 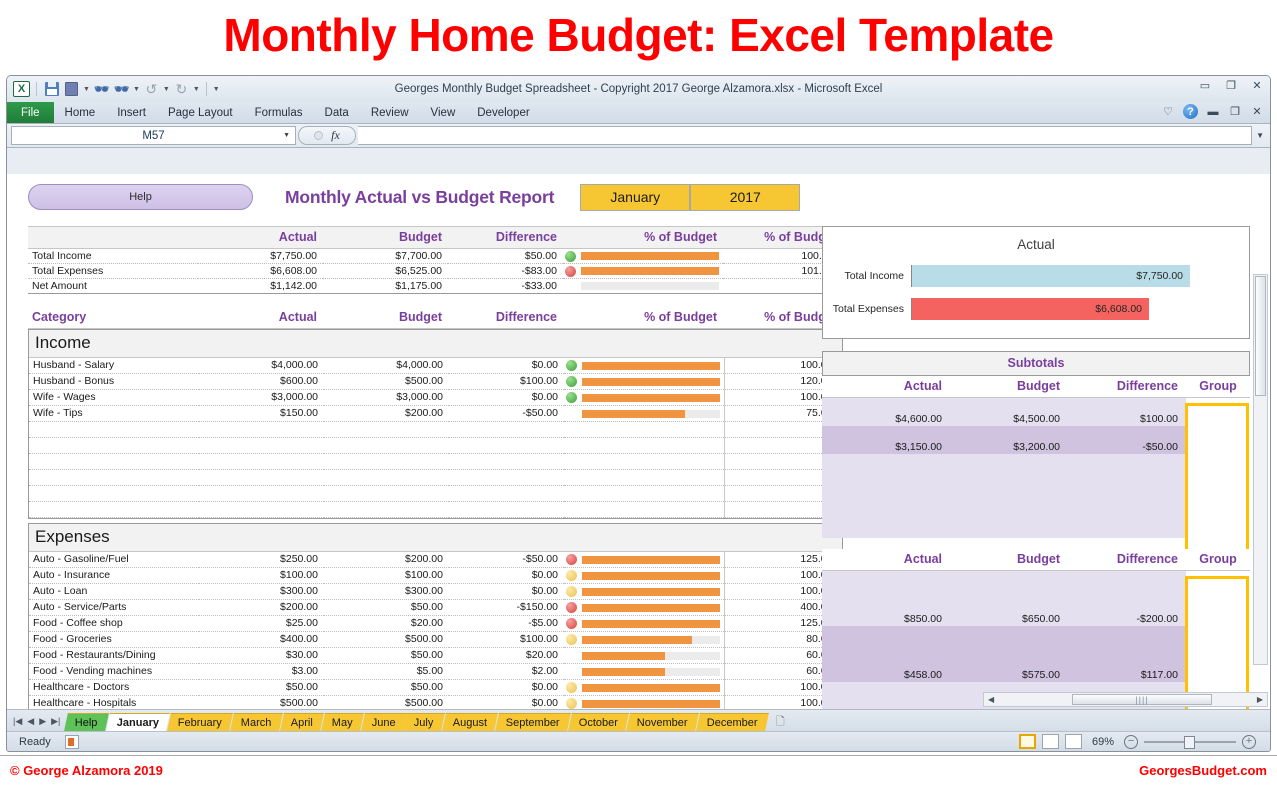 I want to click on tab-formulas: Formulas, so click(x=279, y=112).